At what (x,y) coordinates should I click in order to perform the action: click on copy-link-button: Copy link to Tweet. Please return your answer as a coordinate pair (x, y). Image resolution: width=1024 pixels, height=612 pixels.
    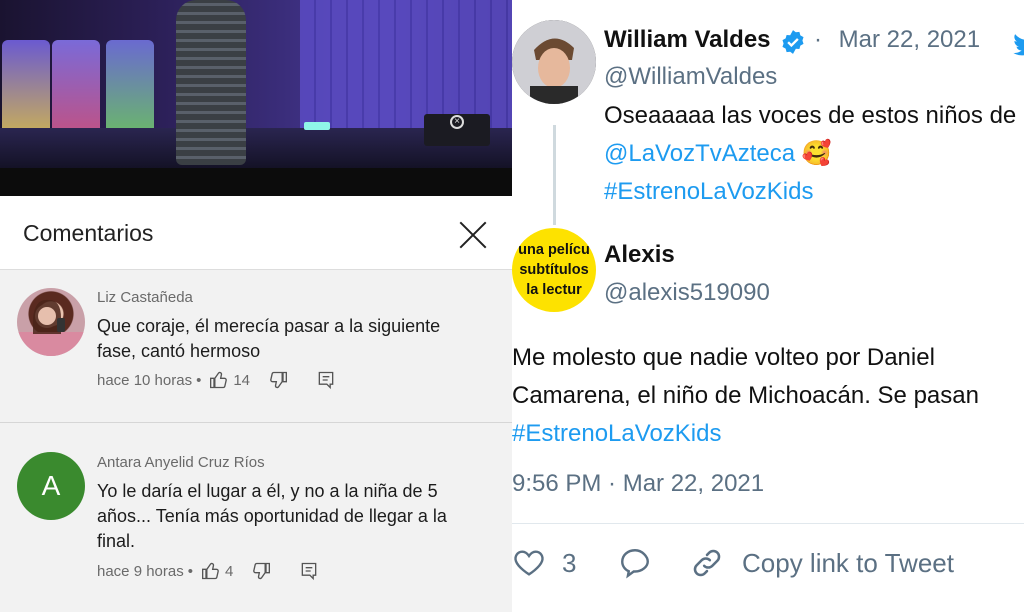
    Looking at the image, I should click on (822, 563).